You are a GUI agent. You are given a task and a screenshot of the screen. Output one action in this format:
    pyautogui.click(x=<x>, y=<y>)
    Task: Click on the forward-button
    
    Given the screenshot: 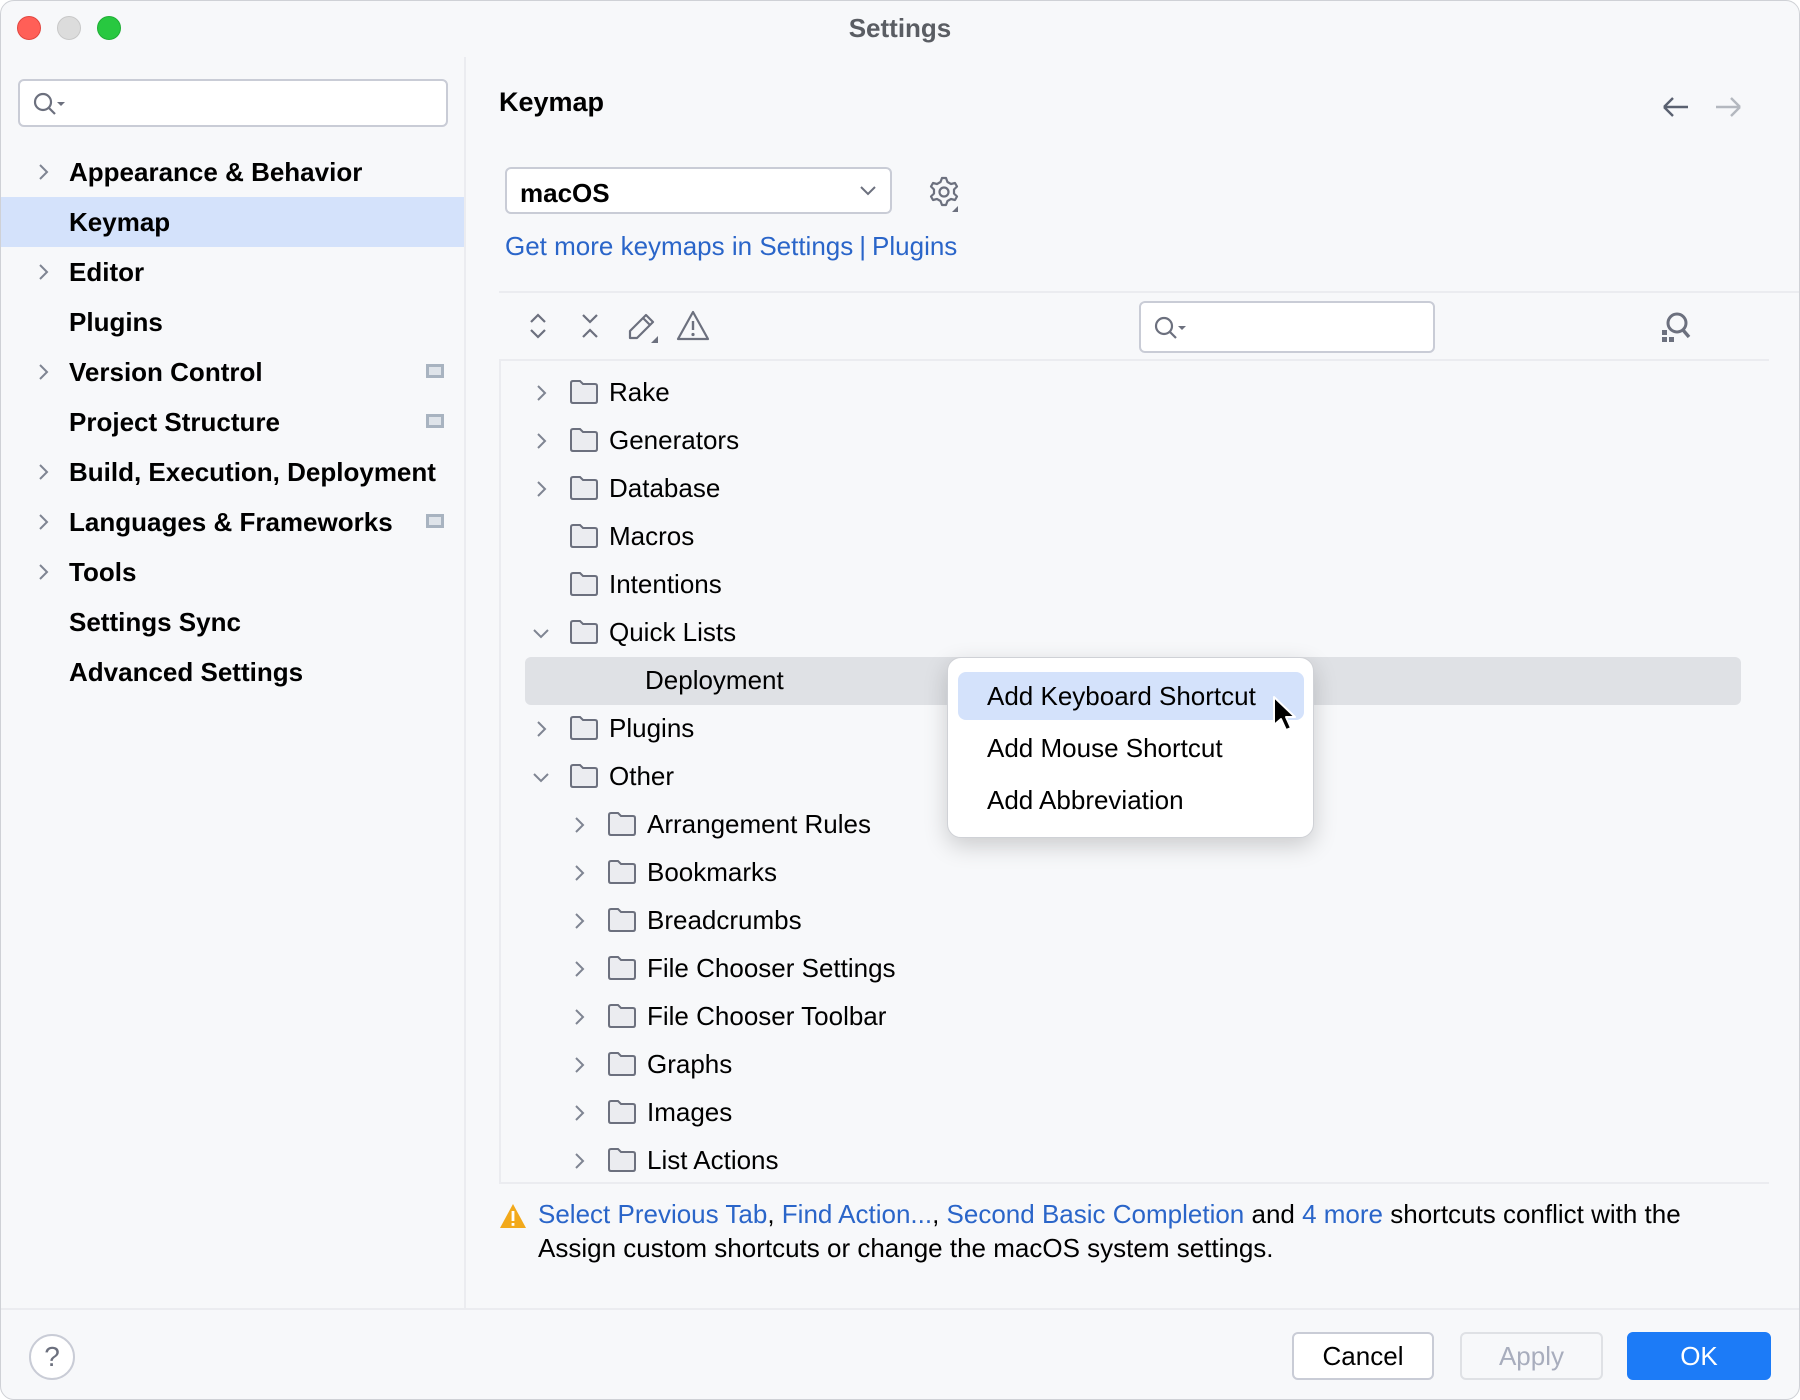 What is the action you would take?
    pyautogui.click(x=1728, y=107)
    